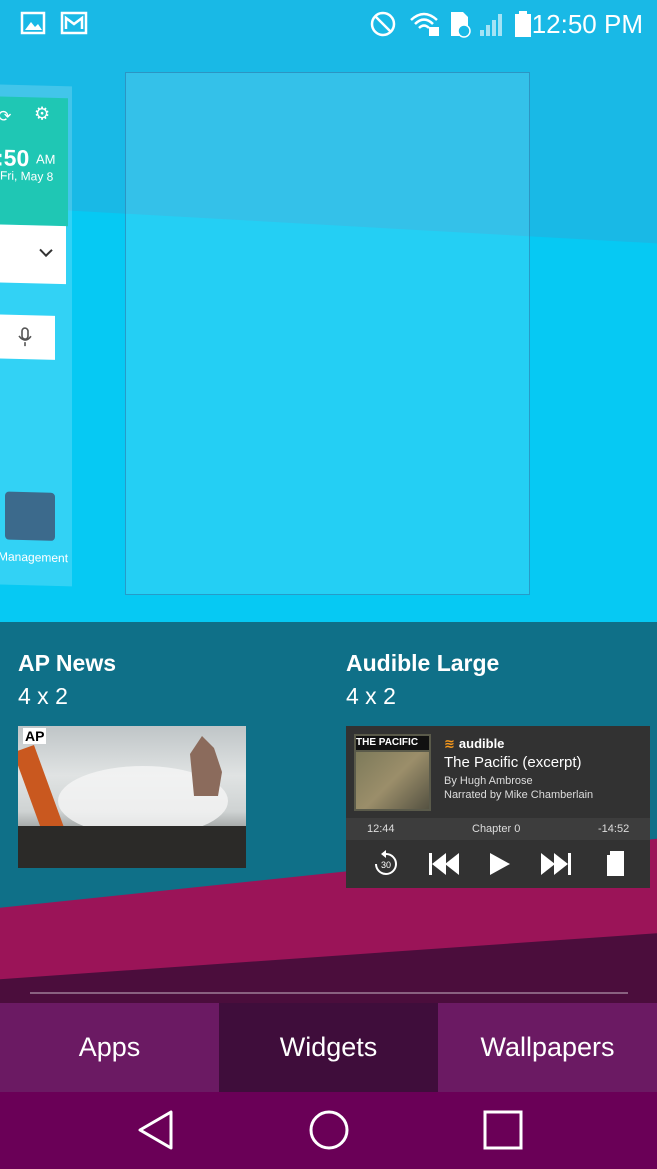 The width and height of the screenshot is (657, 1169). I want to click on chapter-label: Chapter 0, so click(496, 829).